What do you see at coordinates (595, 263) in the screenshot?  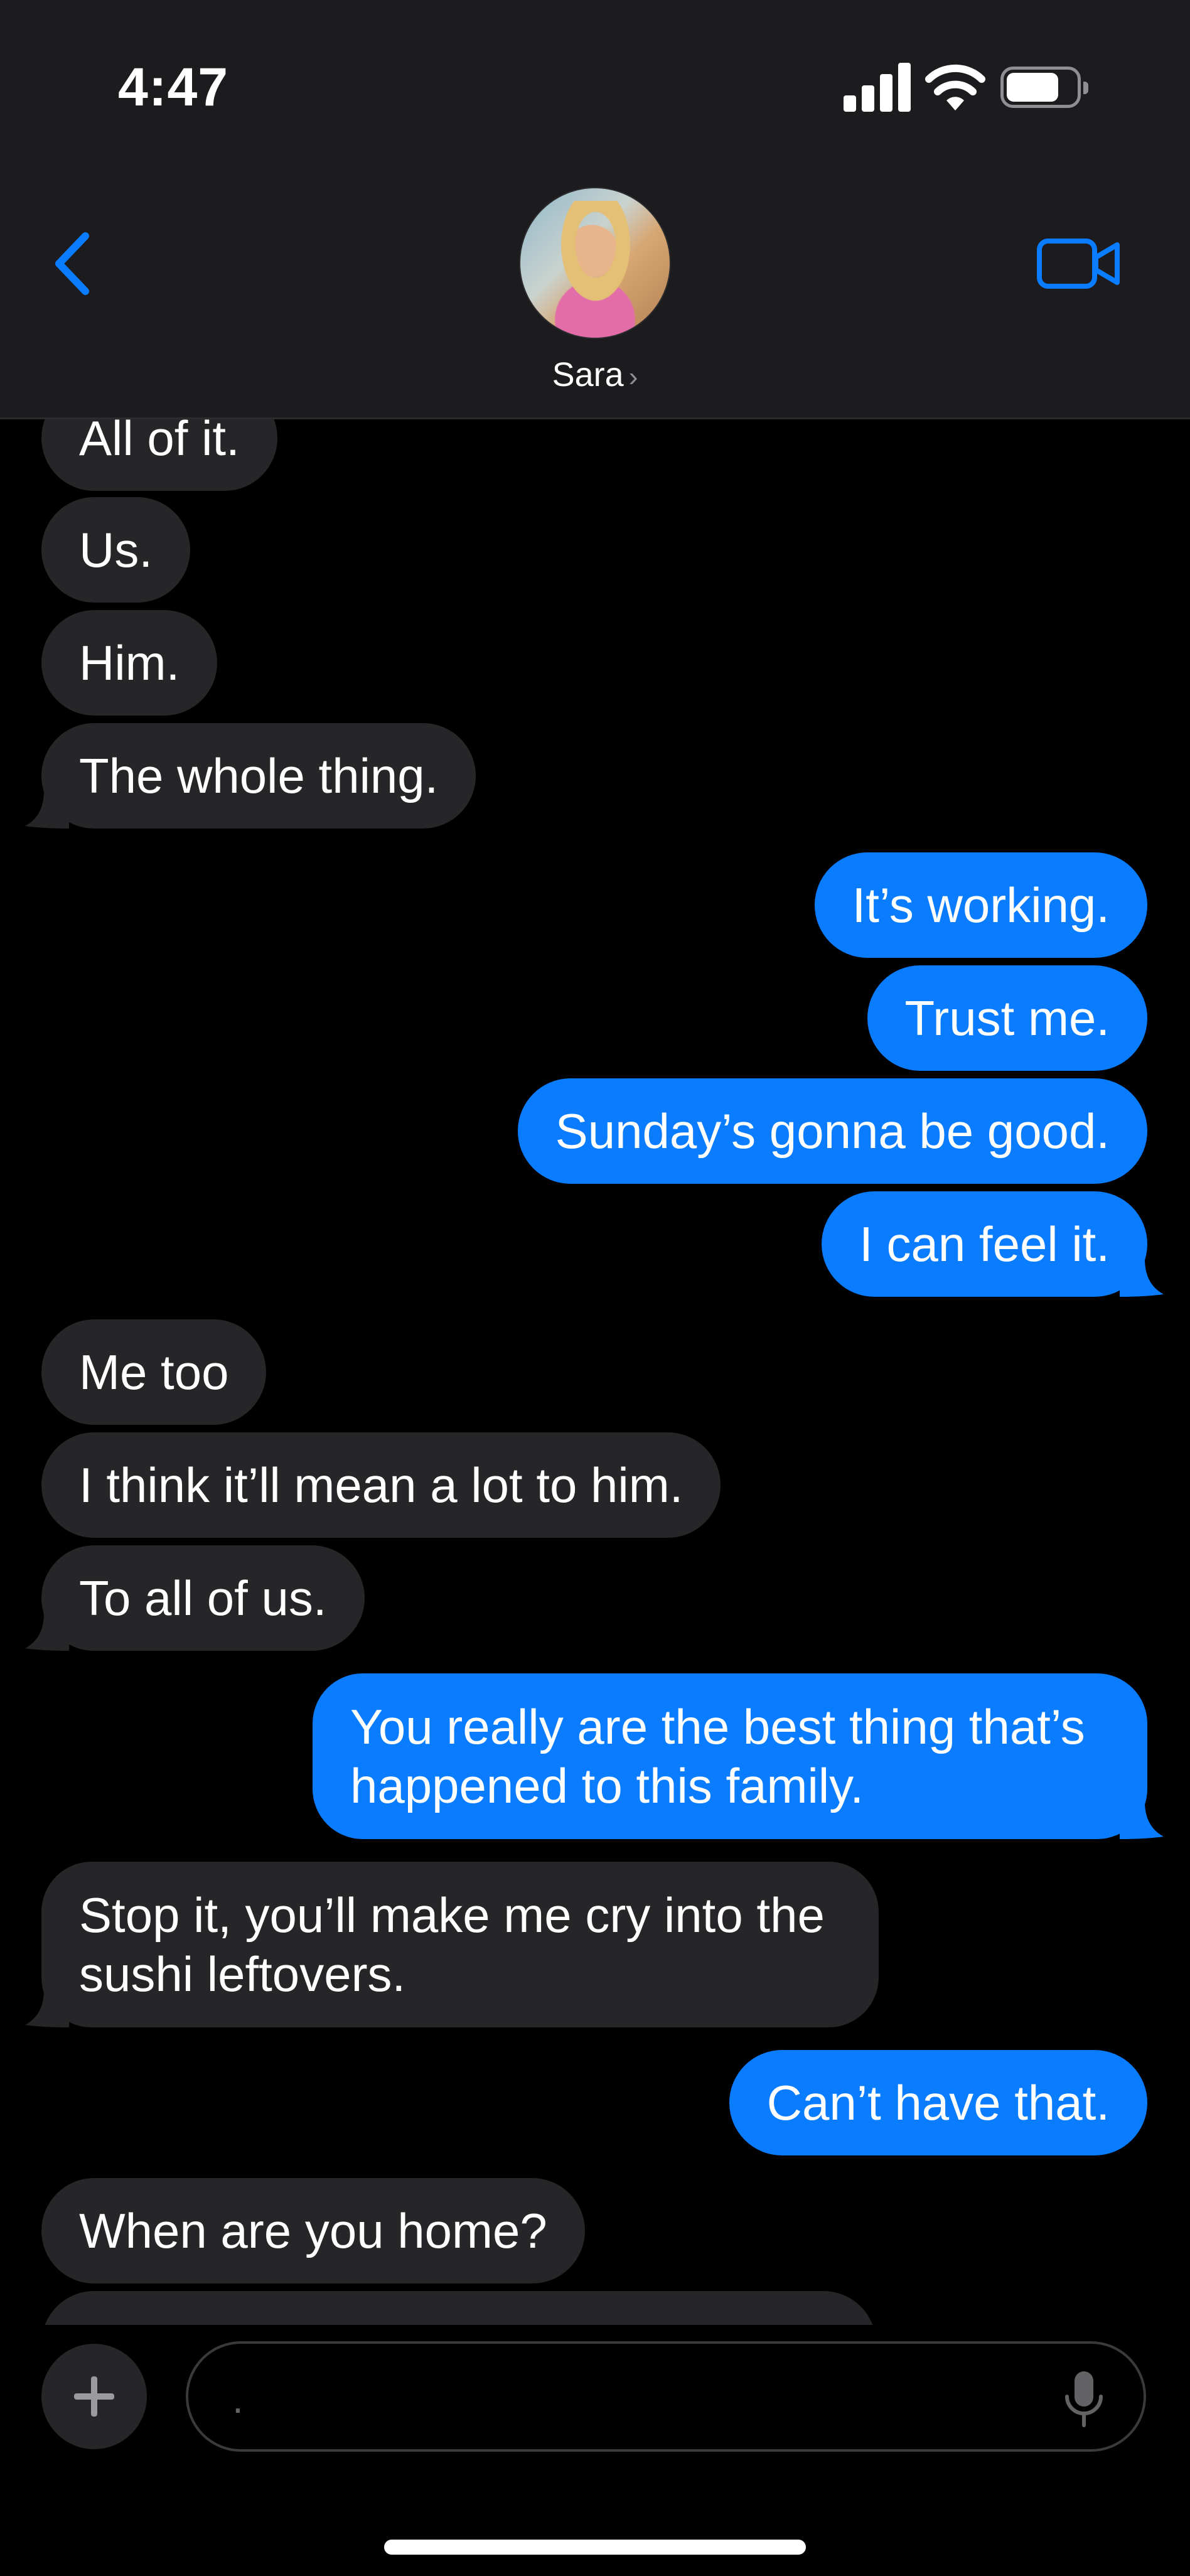 I see `contact-avatar` at bounding box center [595, 263].